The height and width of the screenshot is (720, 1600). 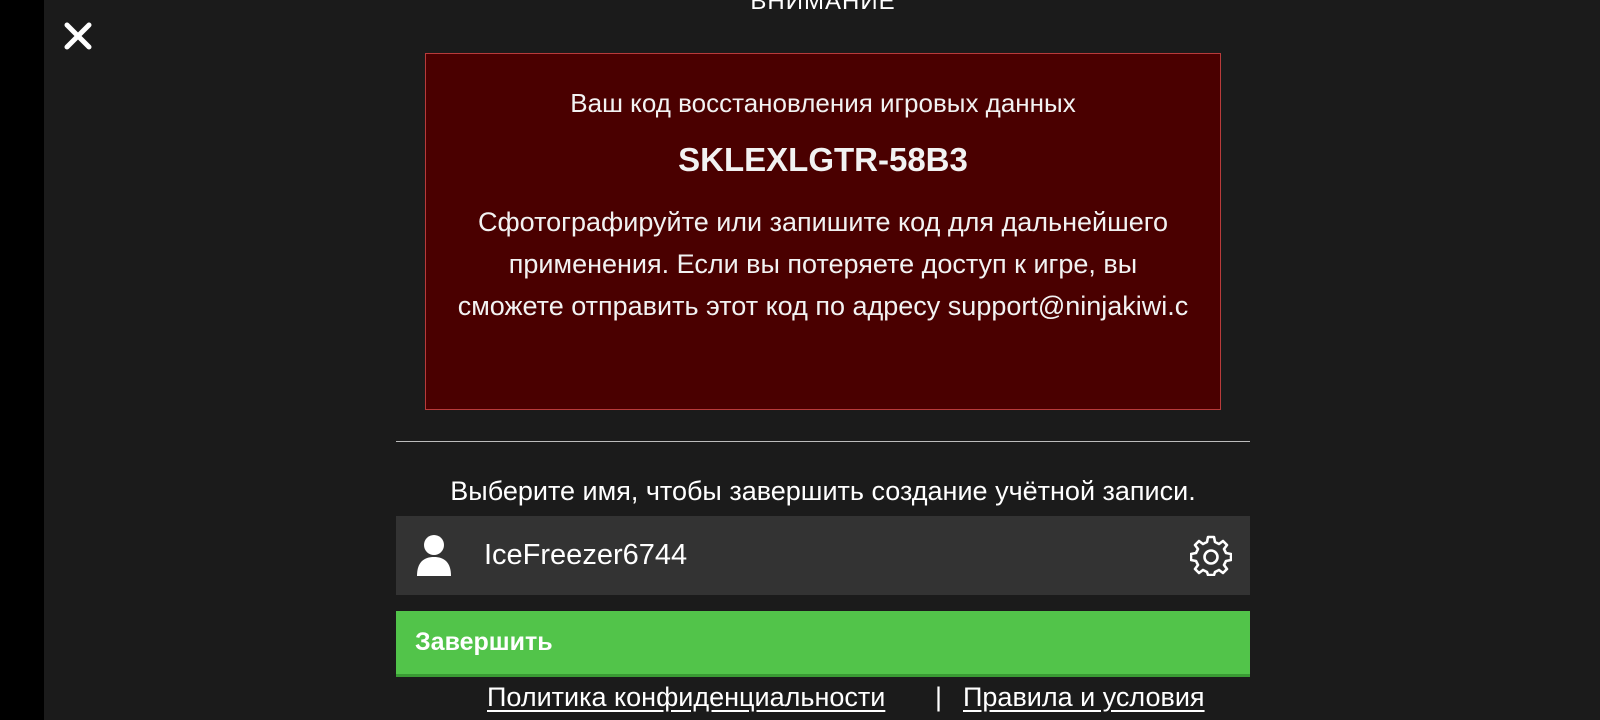 What do you see at coordinates (823, 441) in the screenshot?
I see `section-divider` at bounding box center [823, 441].